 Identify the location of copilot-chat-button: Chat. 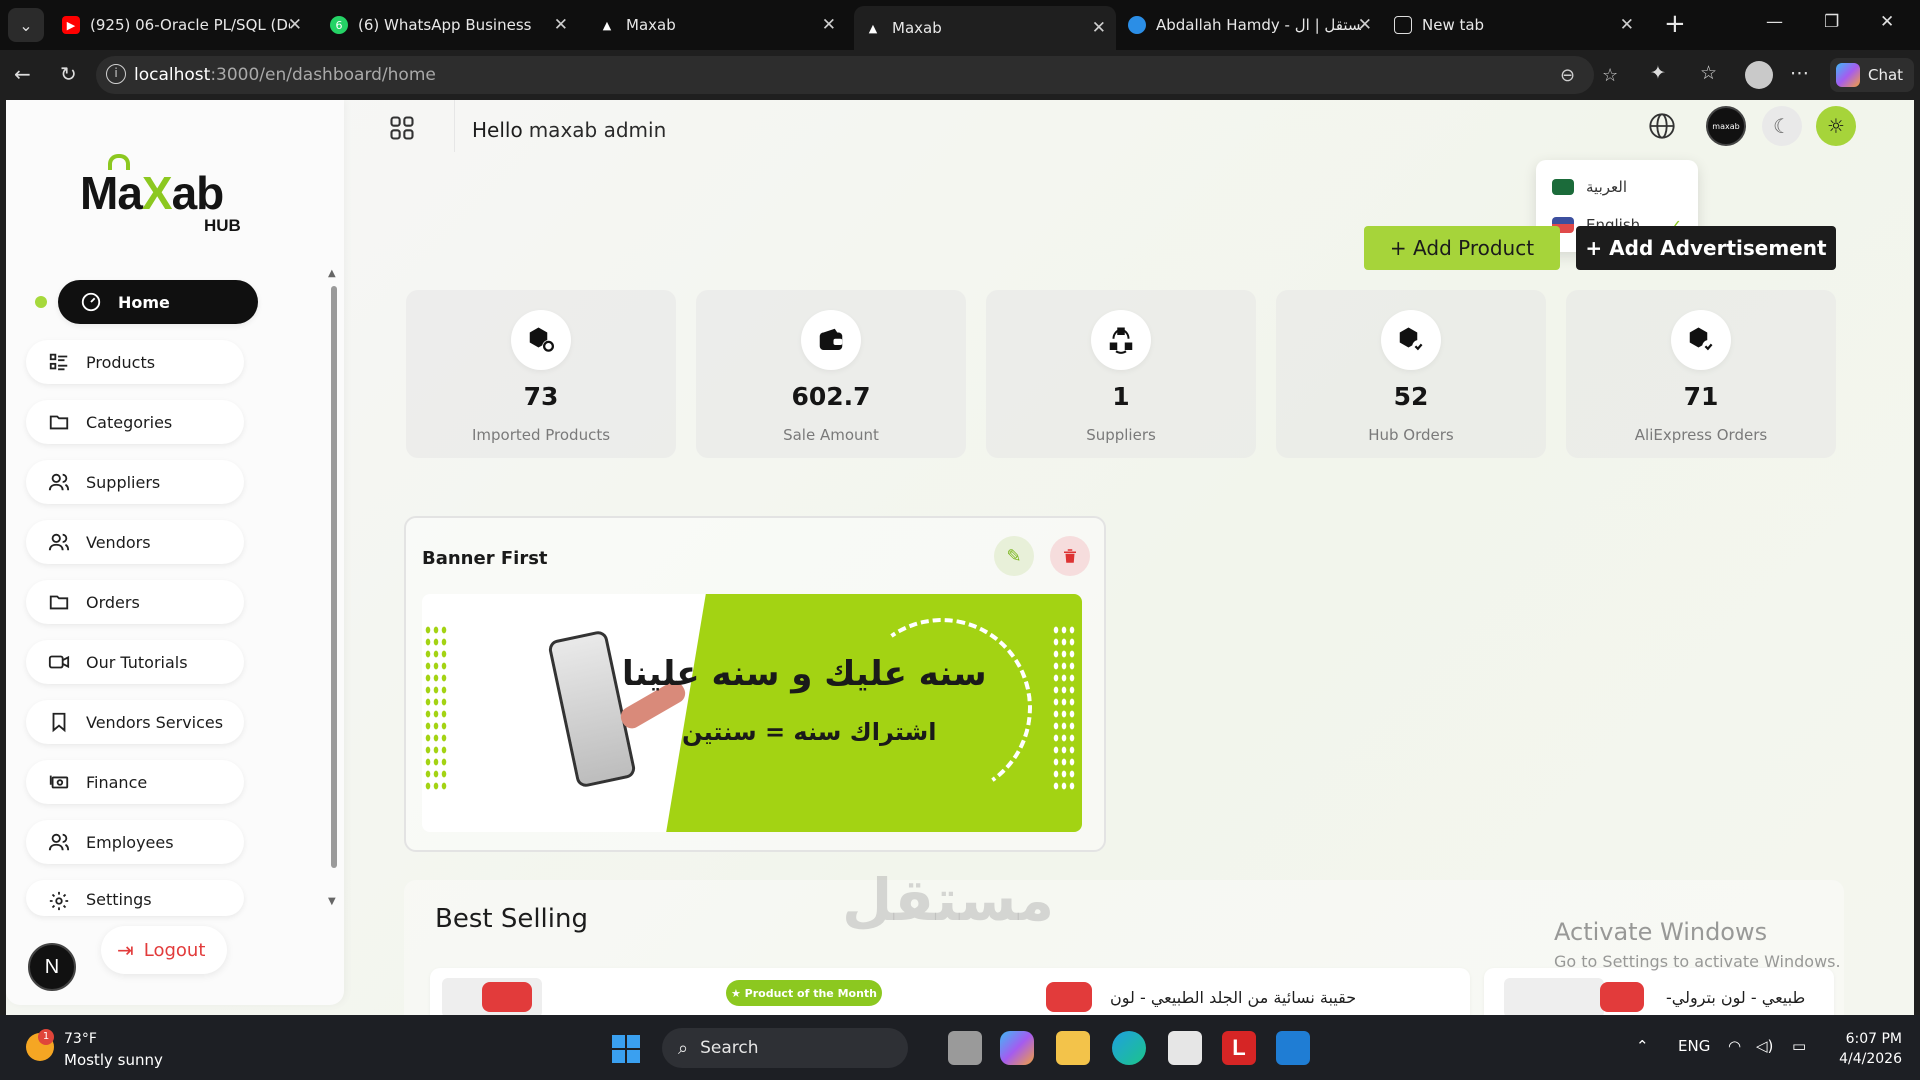
(1872, 75).